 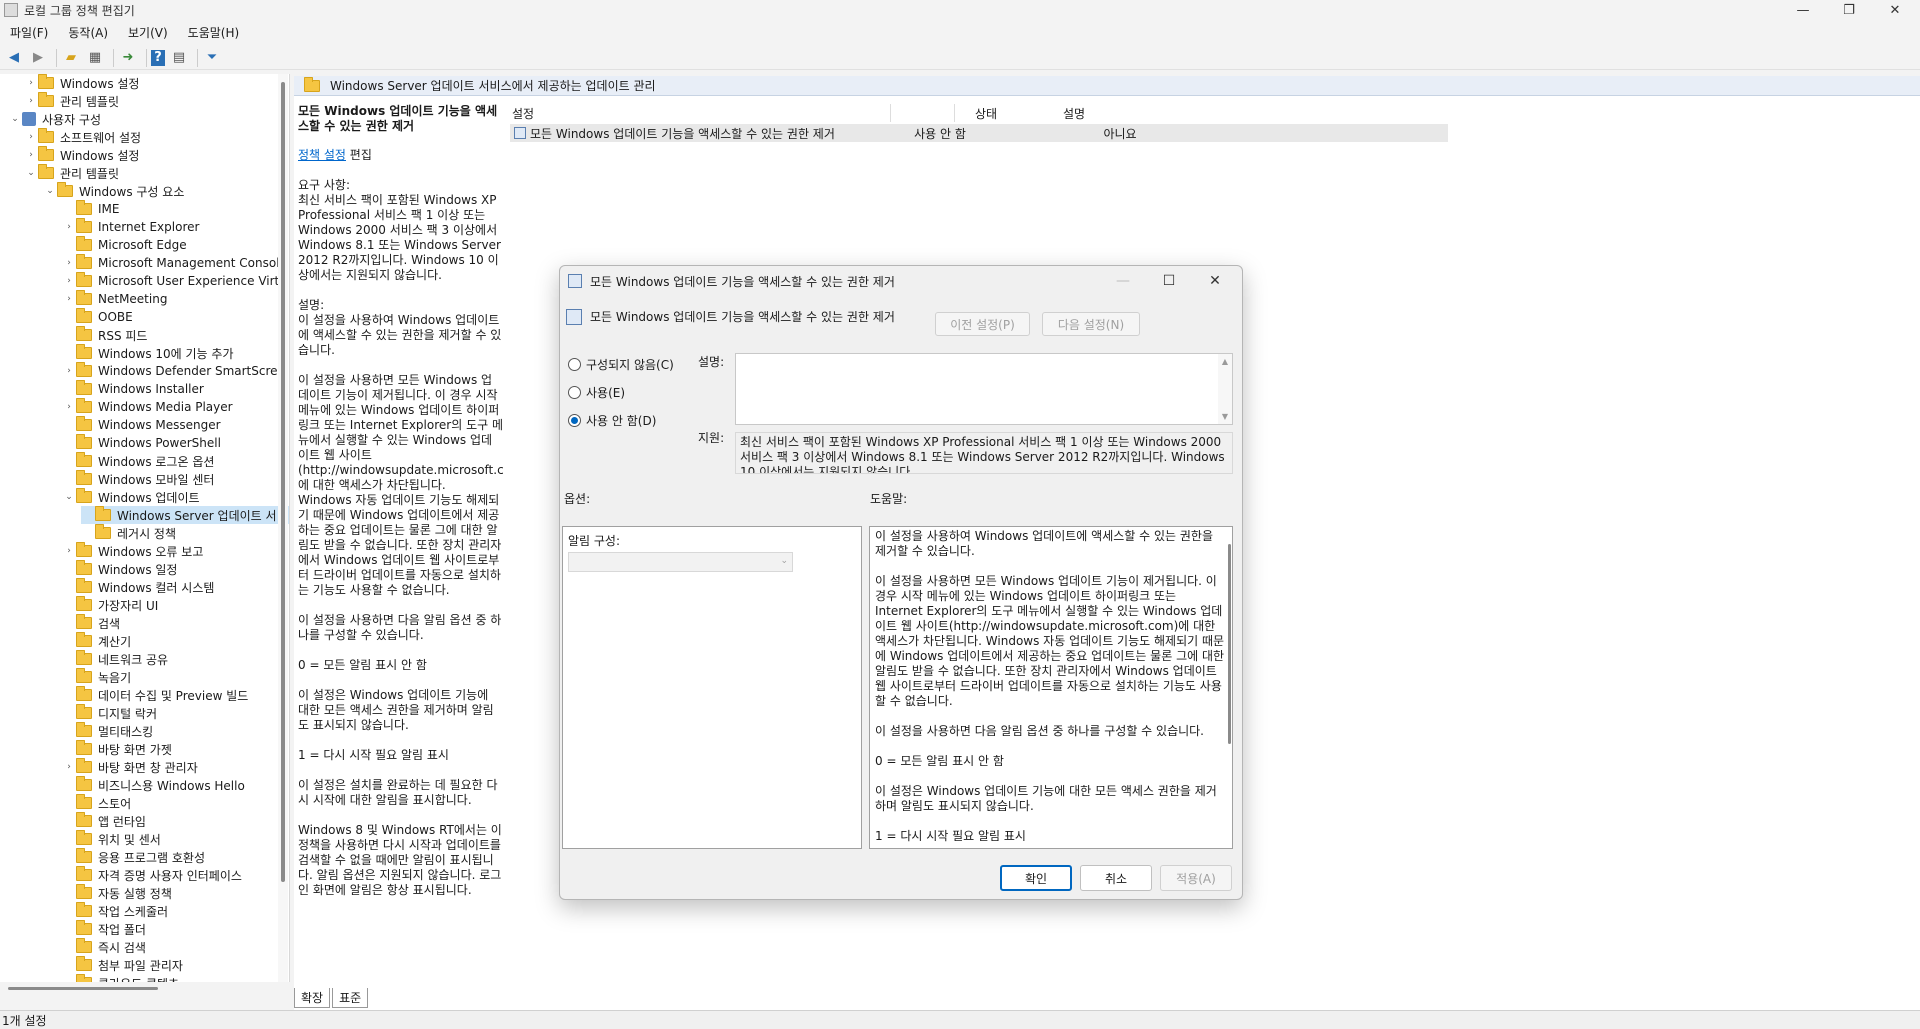 I want to click on tree-horizontal-scrollbar, so click(x=145, y=989).